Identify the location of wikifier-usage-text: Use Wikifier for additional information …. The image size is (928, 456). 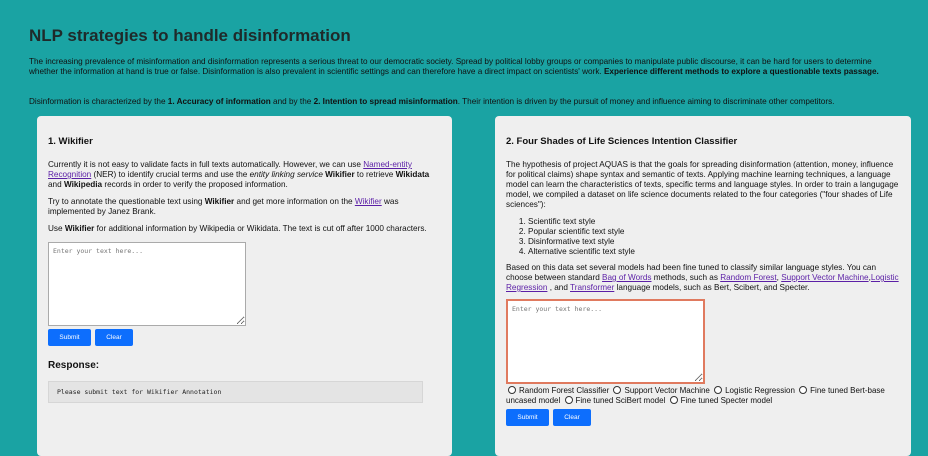
(244, 229).